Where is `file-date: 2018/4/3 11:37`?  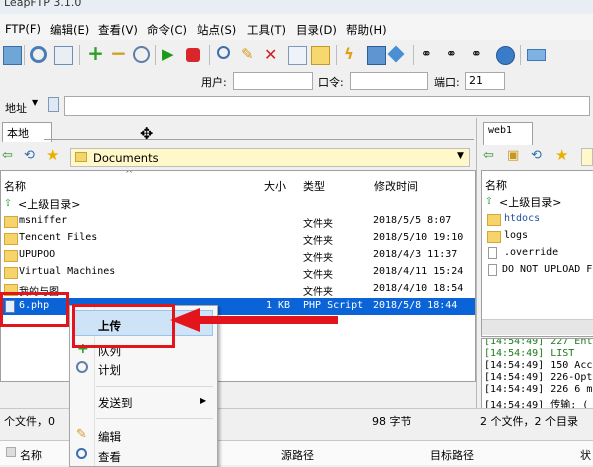
file-date: 2018/4/3 11:37 is located at coordinates (415, 254).